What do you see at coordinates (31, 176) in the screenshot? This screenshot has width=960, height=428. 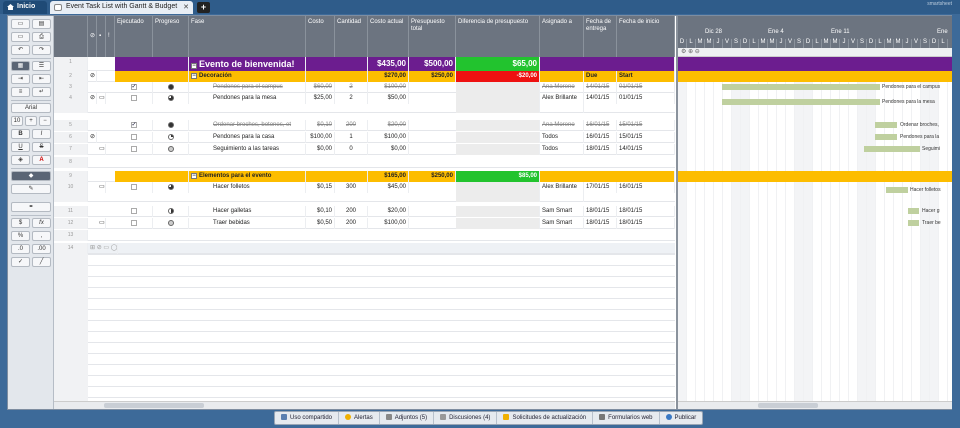 I see `highlight-changes-button: ◆` at bounding box center [31, 176].